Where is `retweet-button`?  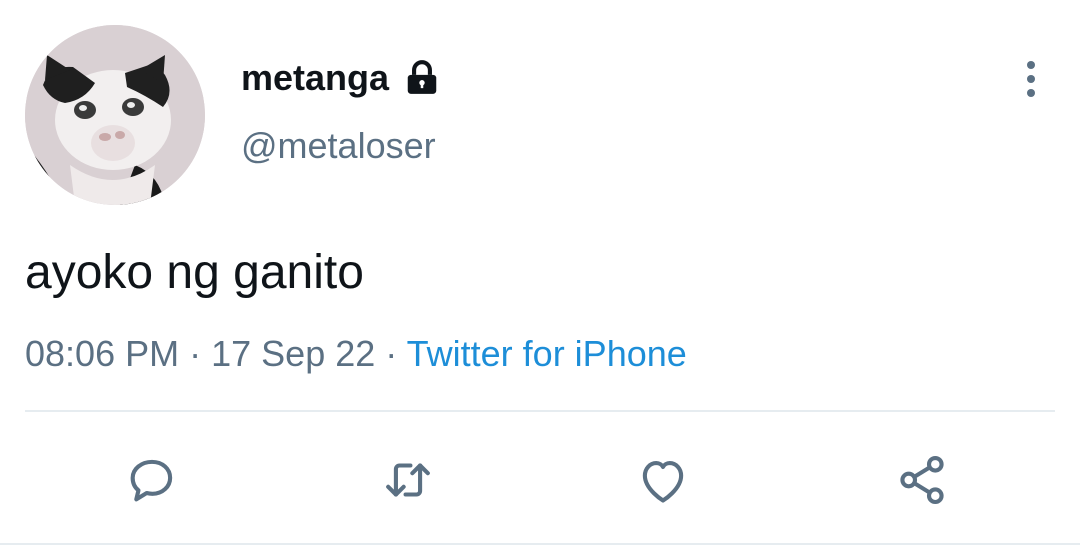
retweet-button is located at coordinates (408, 480).